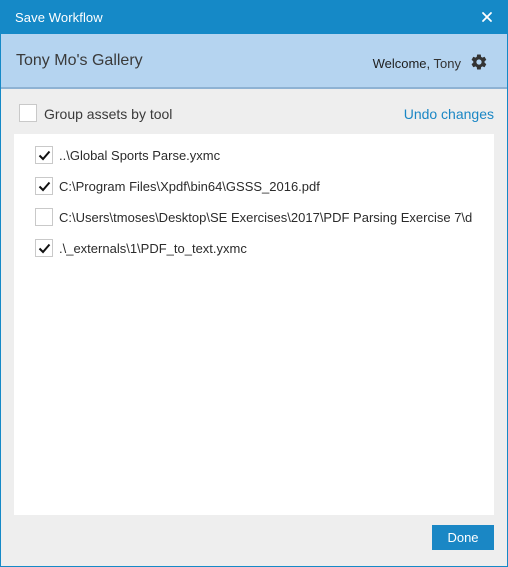 Image resolution: width=508 pixels, height=567 pixels. I want to click on gallery-name: Tony Mo's Gallery, so click(79, 60).